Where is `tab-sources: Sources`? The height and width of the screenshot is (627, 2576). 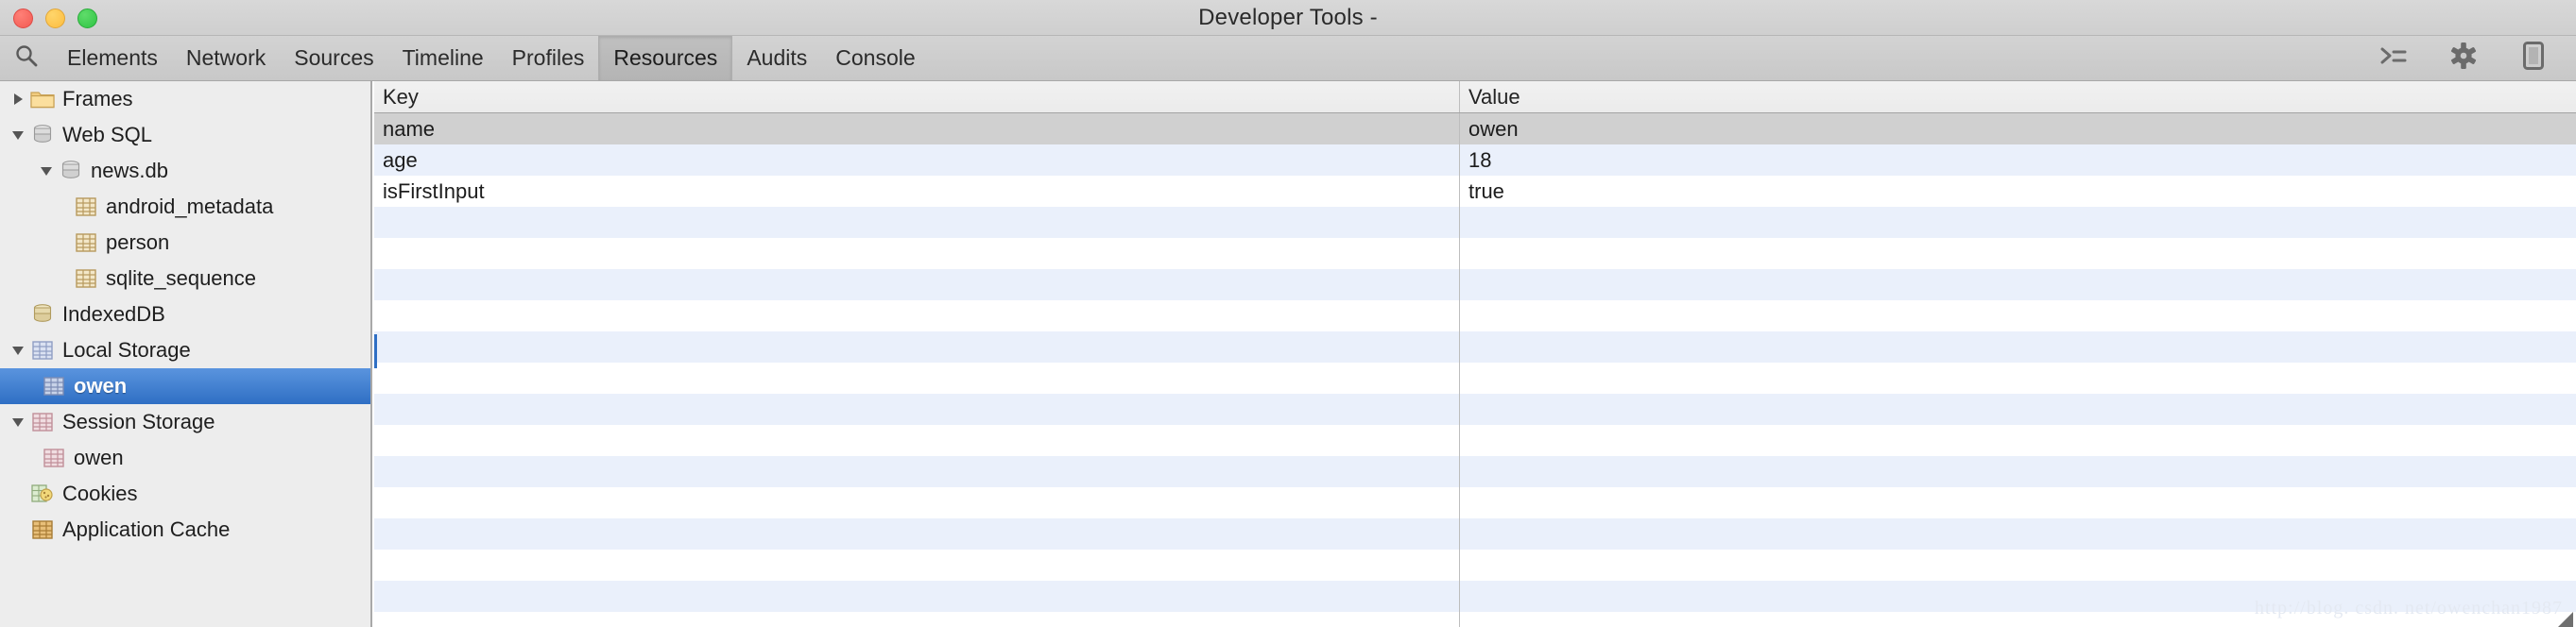 tab-sources: Sources is located at coordinates (333, 58).